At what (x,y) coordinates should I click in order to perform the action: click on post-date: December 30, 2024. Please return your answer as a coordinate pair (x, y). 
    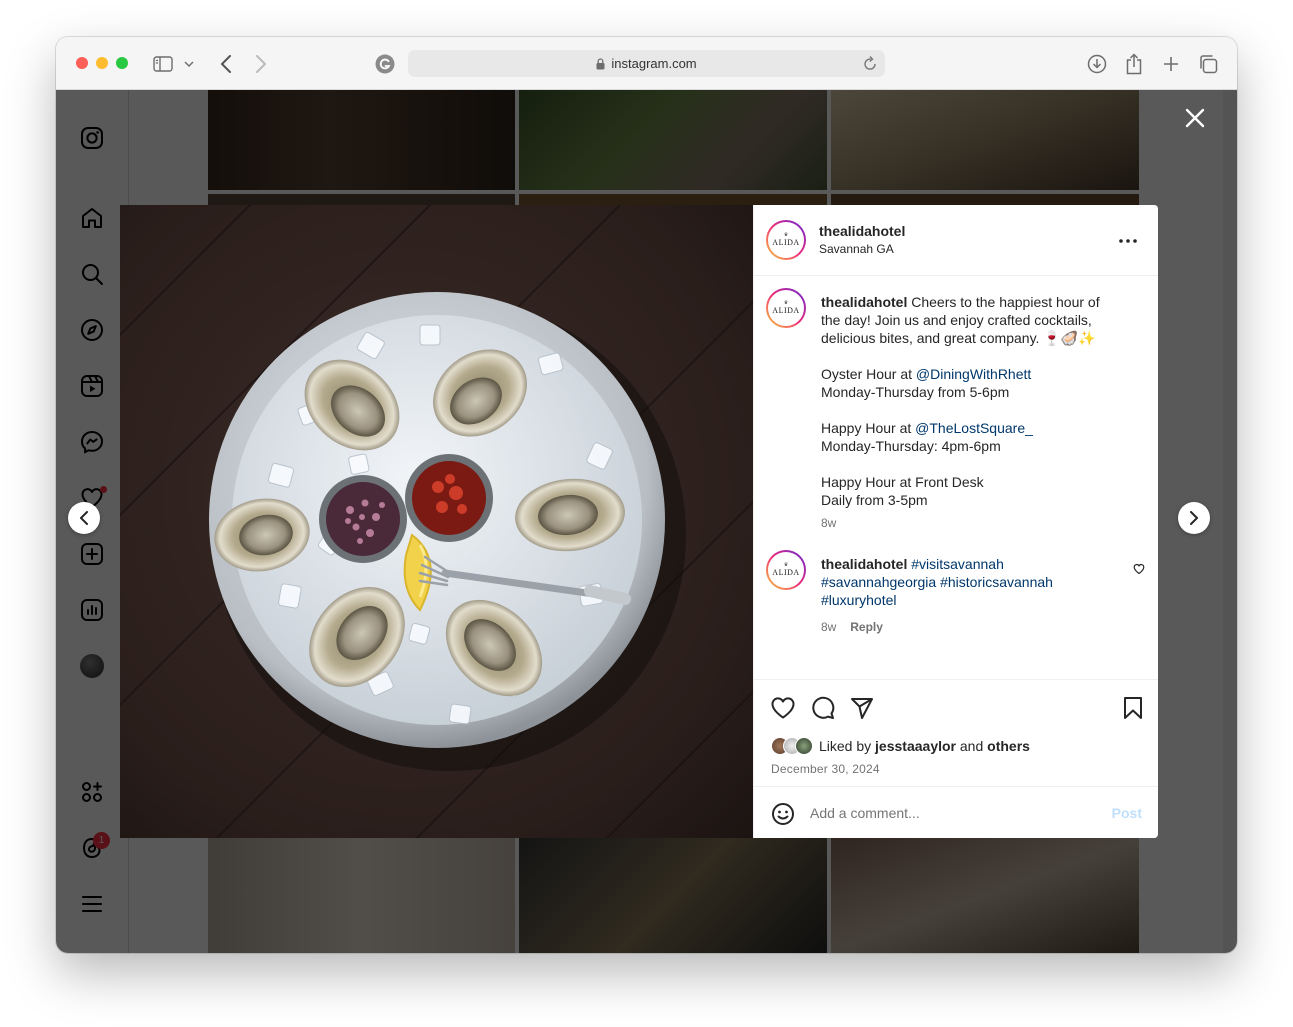
    Looking at the image, I should click on (825, 769).